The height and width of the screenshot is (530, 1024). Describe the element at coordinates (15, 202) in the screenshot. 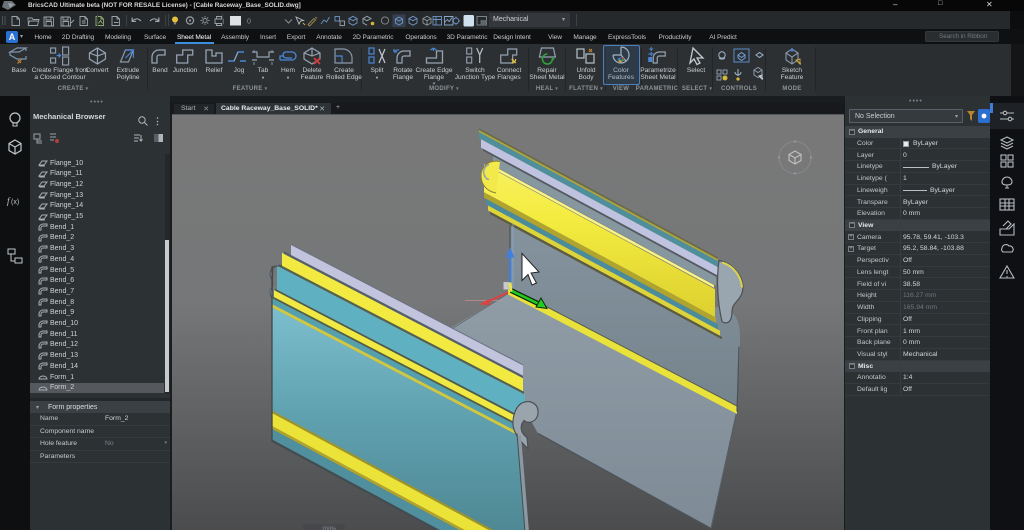

I see `svg-text: (x)` at that location.